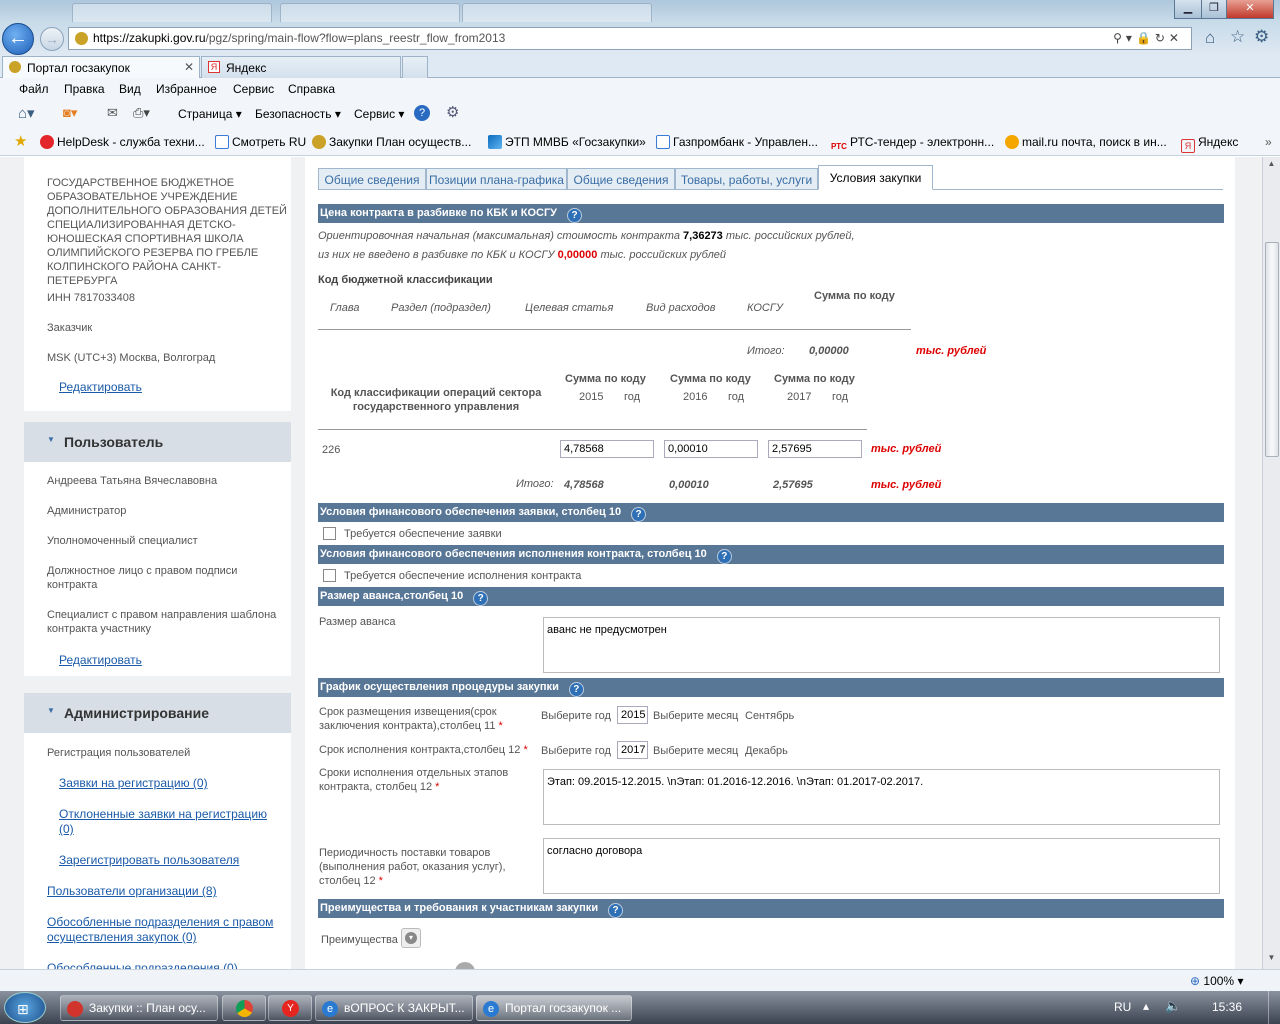  What do you see at coordinates (149, 860) in the screenshot?
I see `register-user-link: Зарегистрировать пользователя` at bounding box center [149, 860].